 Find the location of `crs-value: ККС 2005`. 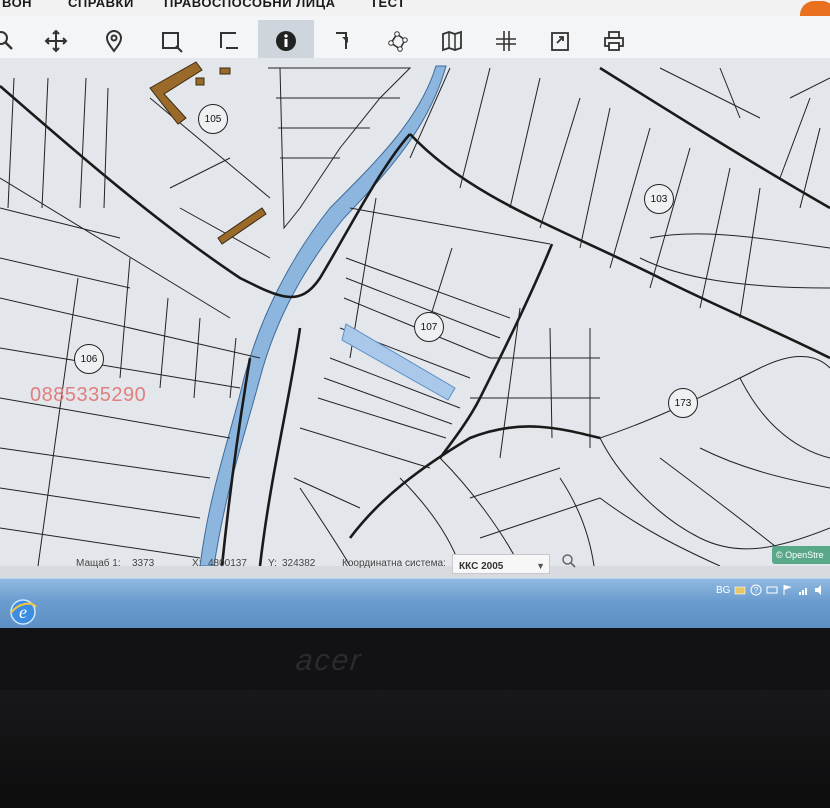

crs-value: ККС 2005 is located at coordinates (481, 566).